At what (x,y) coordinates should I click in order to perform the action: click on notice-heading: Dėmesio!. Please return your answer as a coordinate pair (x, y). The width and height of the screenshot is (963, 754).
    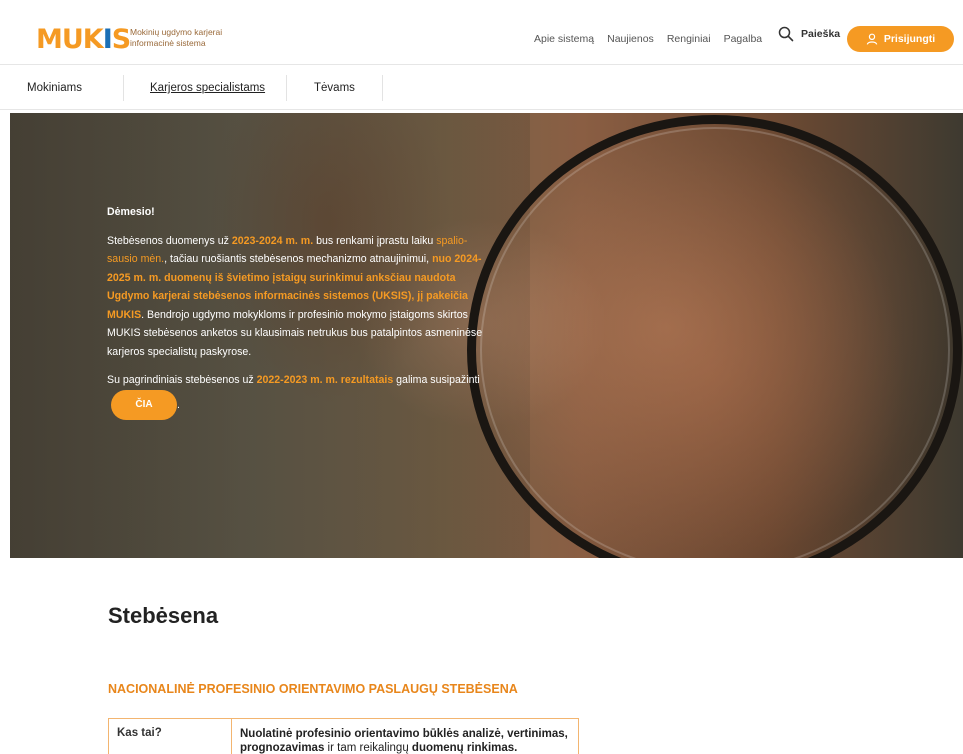
    Looking at the image, I should click on (131, 212).